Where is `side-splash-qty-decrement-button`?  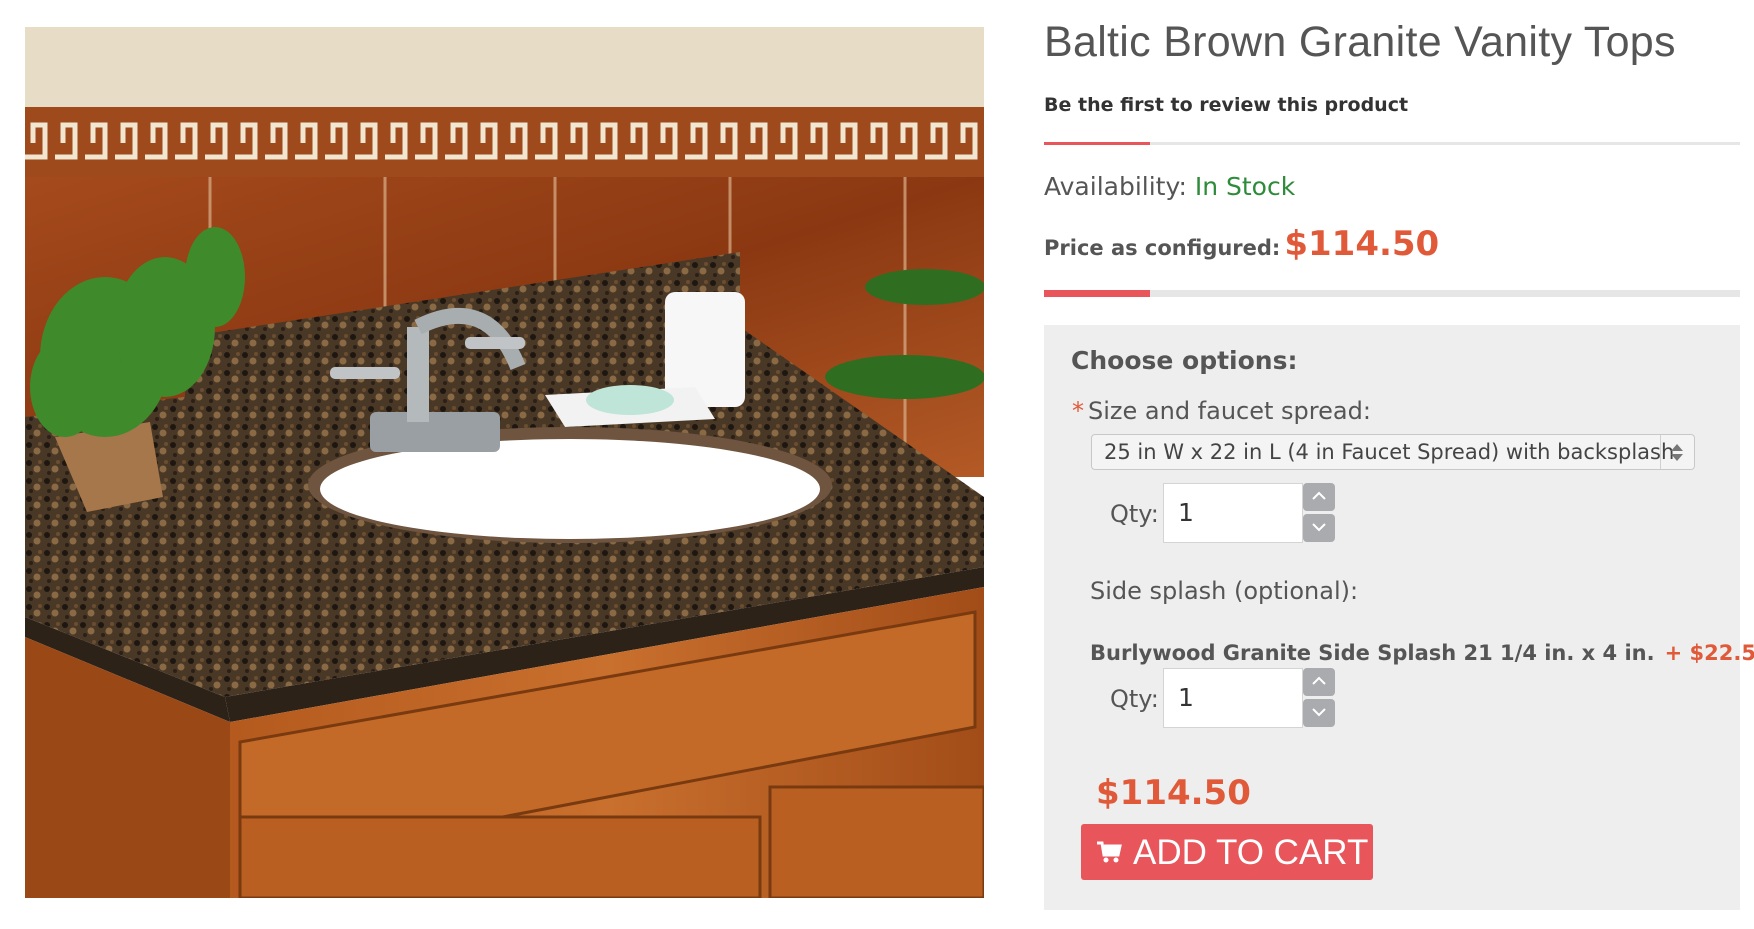 side-splash-qty-decrement-button is located at coordinates (1319, 713).